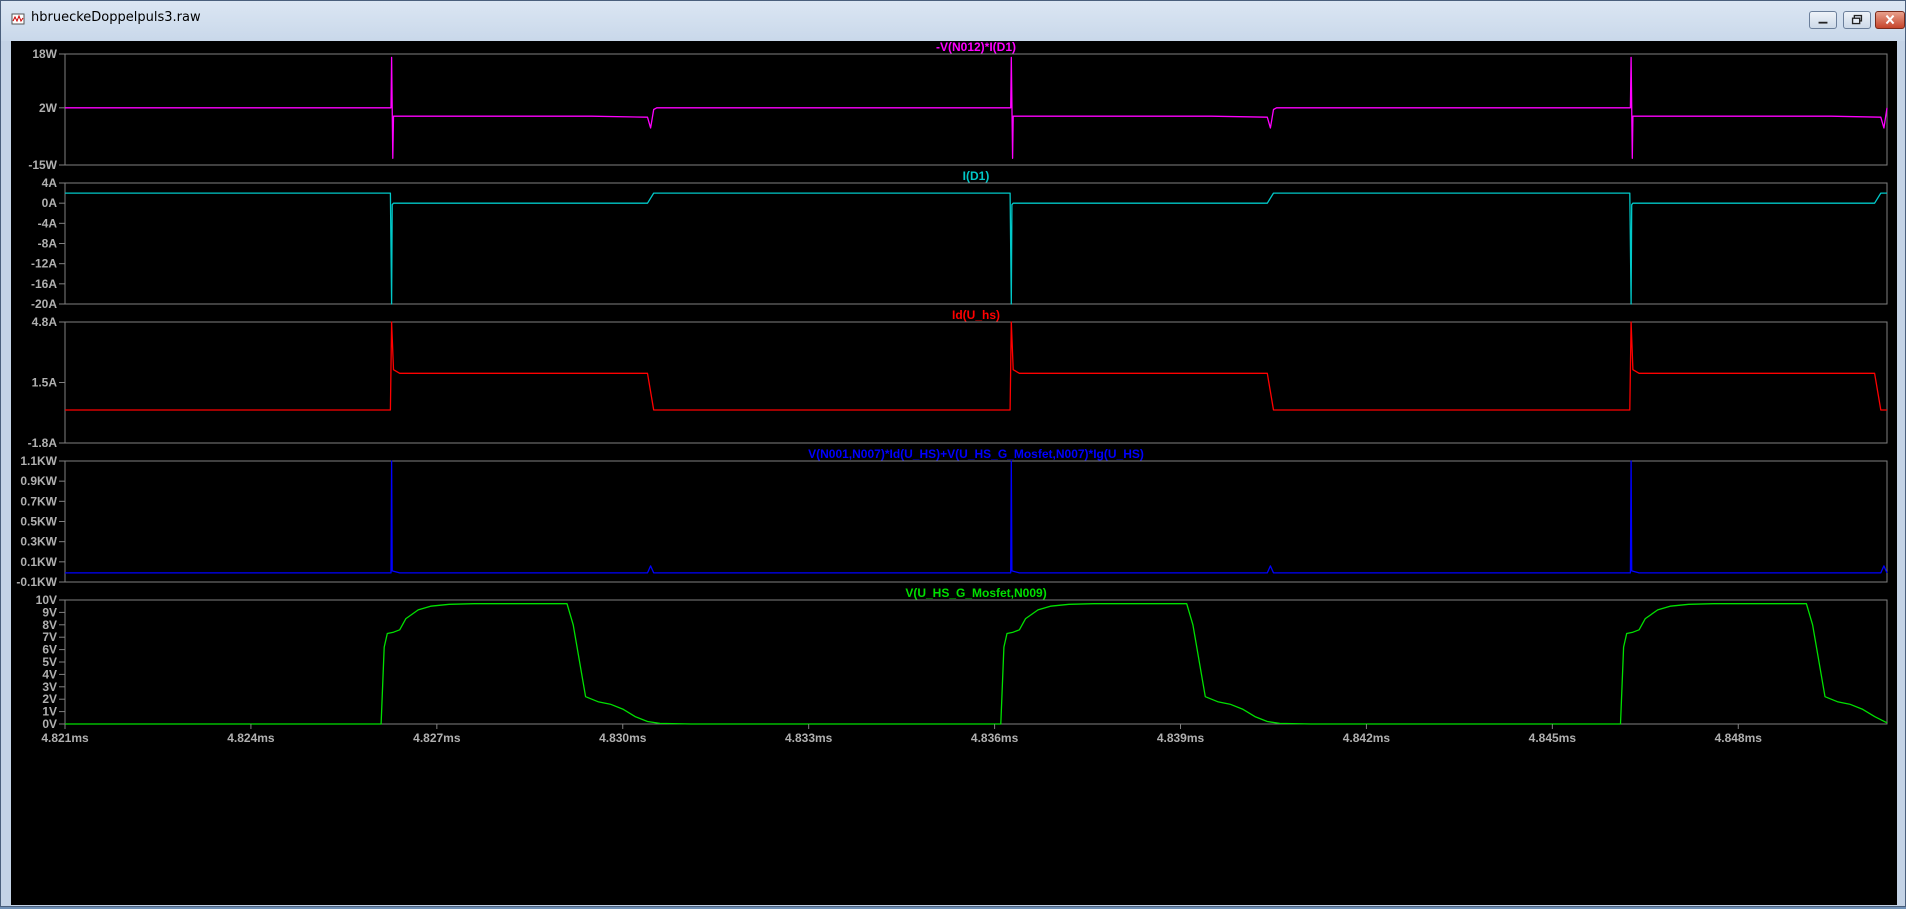 The image size is (1906, 909). Describe the element at coordinates (38, 461) in the screenshot. I see `y-tick-label: 1.1KW` at that location.